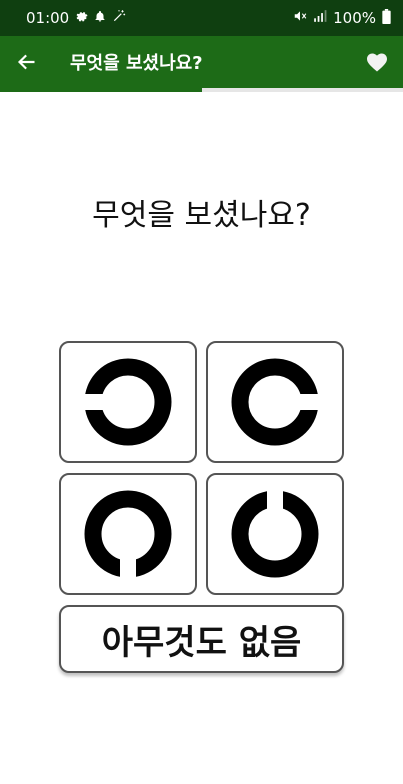 The height and width of the screenshot is (784, 403). Describe the element at coordinates (201, 215) in the screenshot. I see `question-text: 무엇을 보셨나요?` at that location.